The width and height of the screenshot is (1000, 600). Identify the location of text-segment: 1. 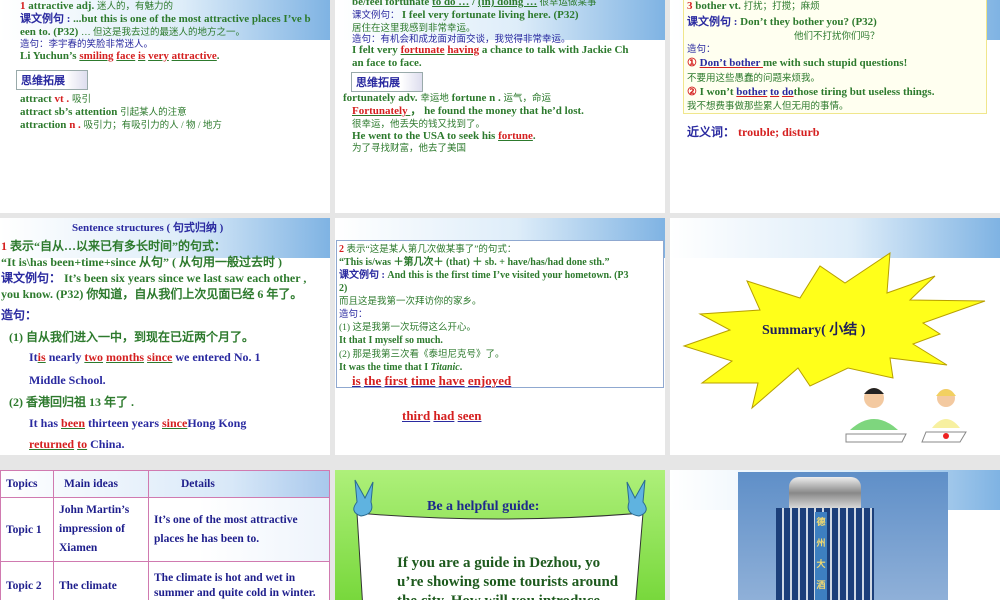
(5, 246).